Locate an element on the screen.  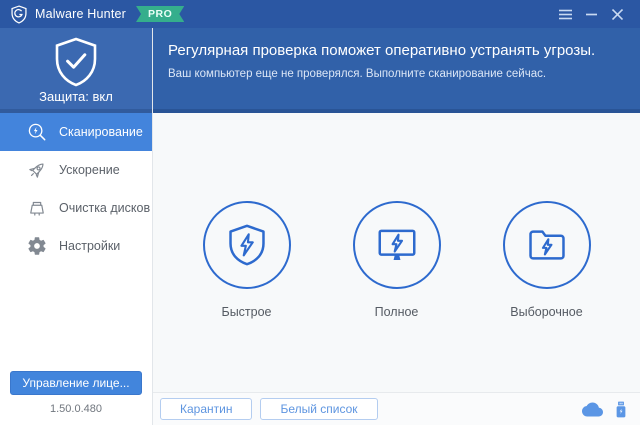
sidebar-item-label: Настройки is located at coordinates (90, 246).